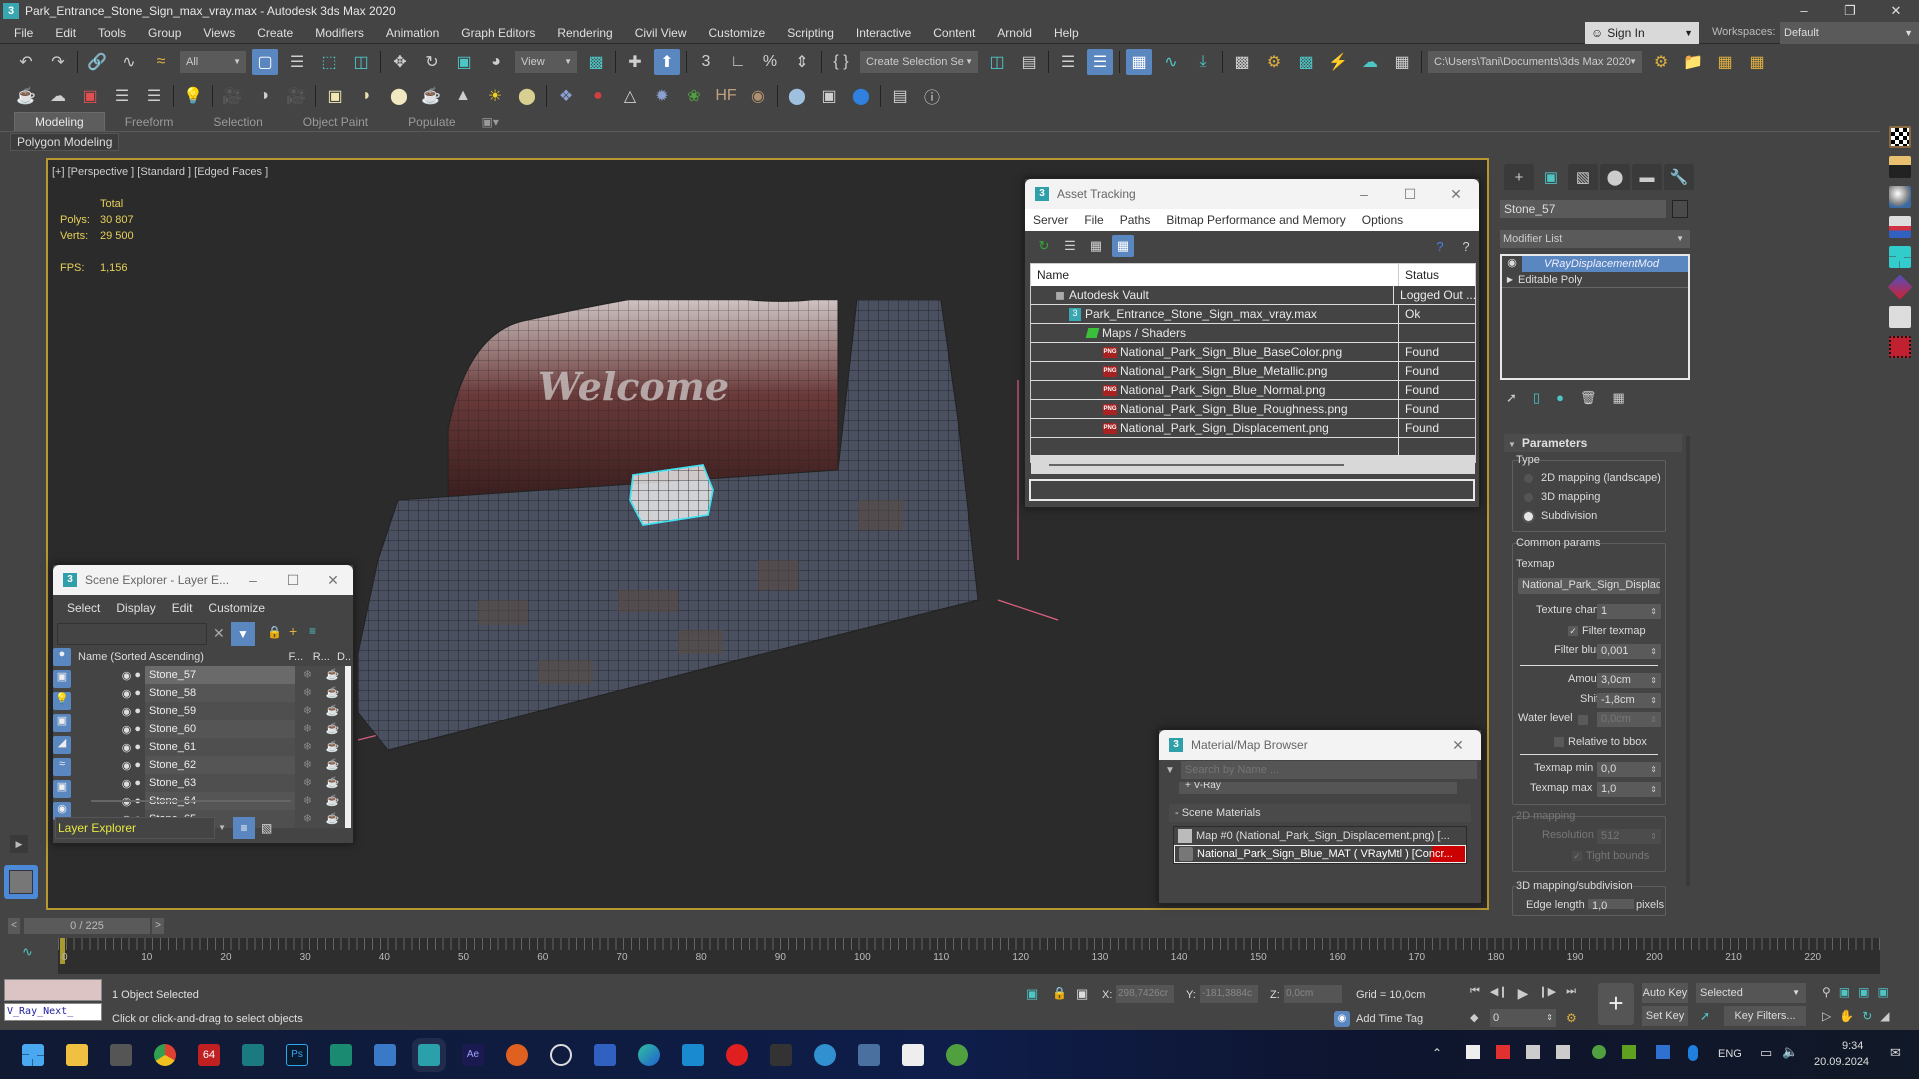  What do you see at coordinates (1123, 246) in the screenshot?
I see `table-view-icon: ▦` at bounding box center [1123, 246].